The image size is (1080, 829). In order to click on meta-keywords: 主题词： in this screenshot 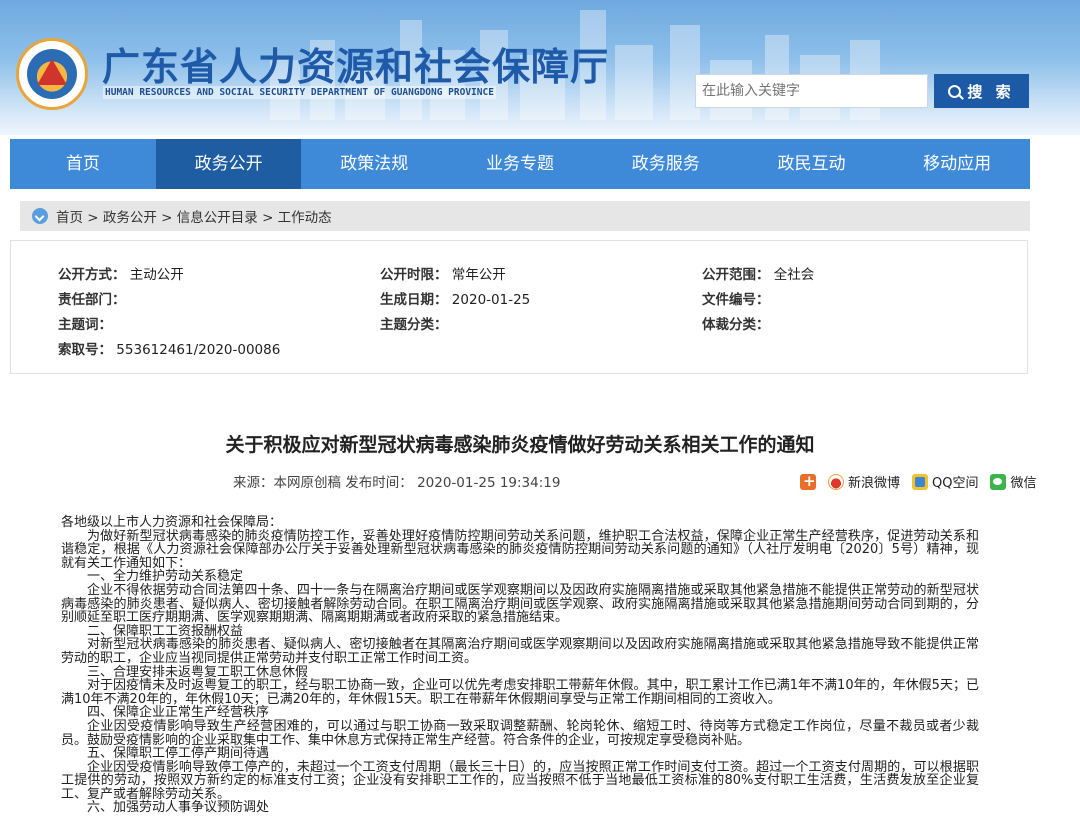, I will do `click(85, 323)`.